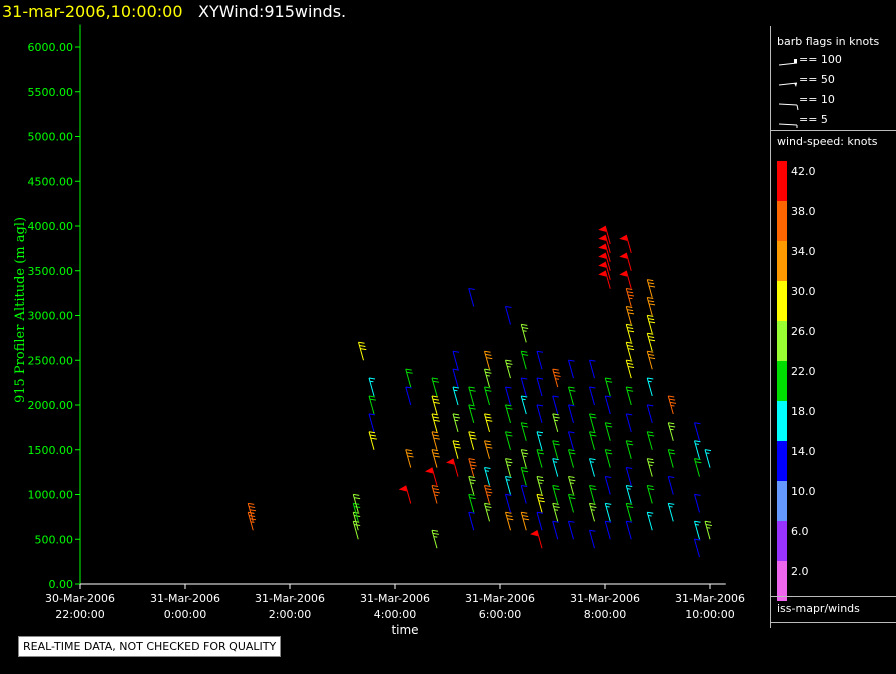  I want to click on speed-scale-label: 38.0, so click(803, 211).